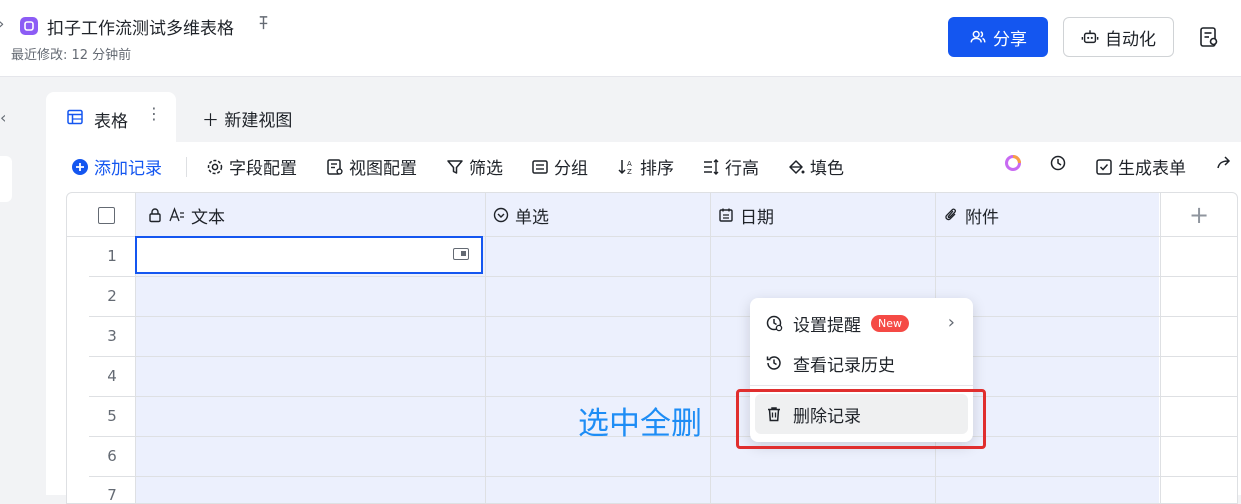 This screenshot has height=504, width=1241. Describe the element at coordinates (208, 217) in the screenshot. I see `column-text-label: 文本` at that location.